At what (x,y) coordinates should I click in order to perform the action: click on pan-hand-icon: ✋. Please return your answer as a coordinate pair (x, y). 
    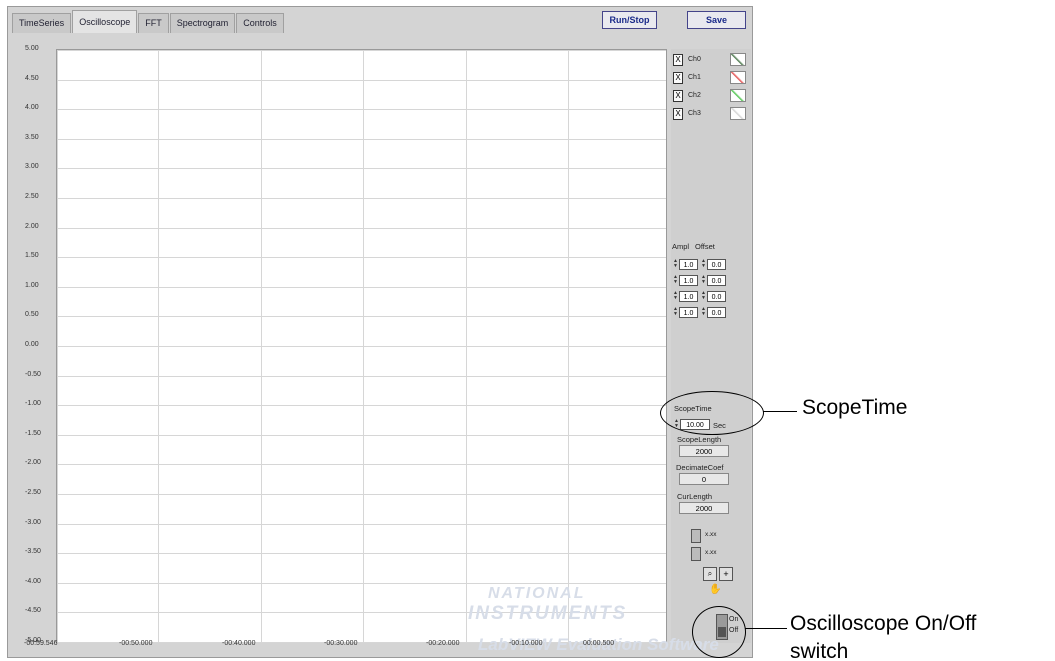
    Looking at the image, I should click on (715, 590).